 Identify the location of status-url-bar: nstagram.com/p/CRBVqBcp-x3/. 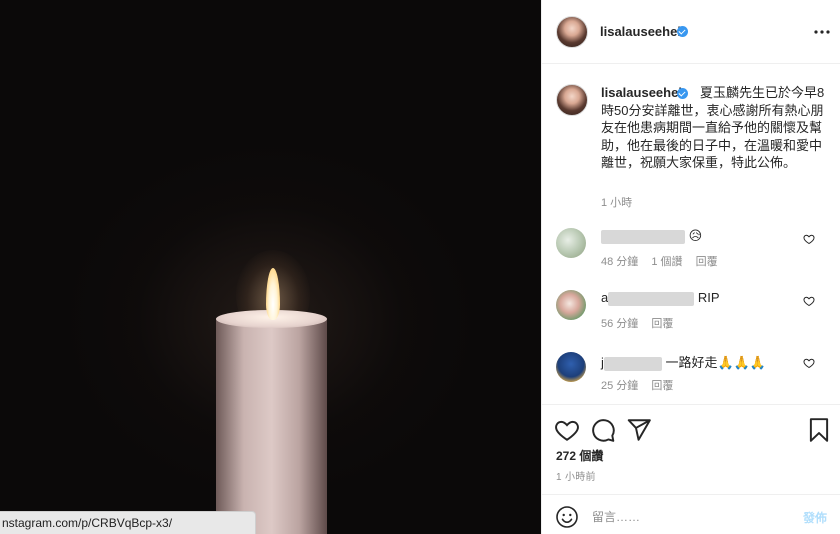
(128, 522).